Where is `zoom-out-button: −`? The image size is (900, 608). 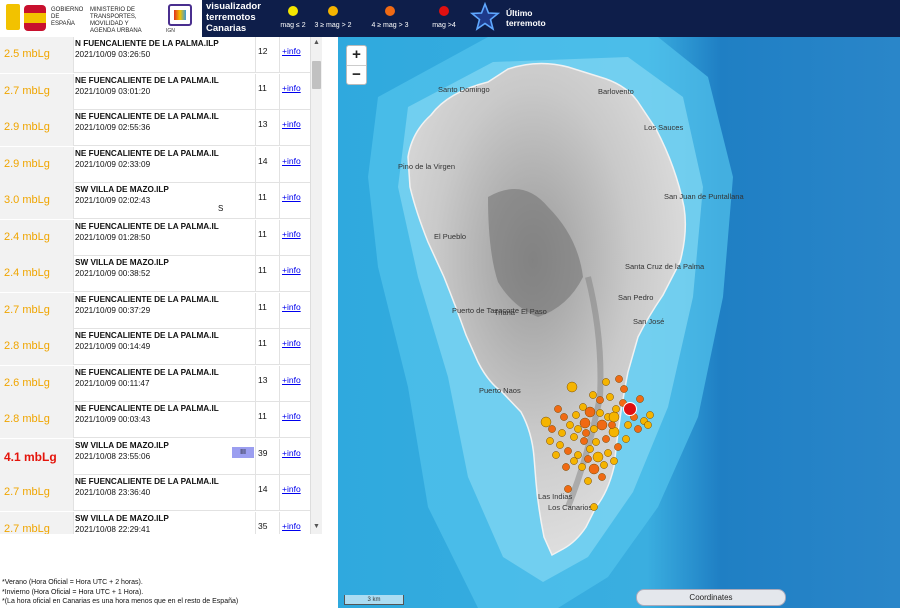
zoom-out-button: − is located at coordinates (356, 74).